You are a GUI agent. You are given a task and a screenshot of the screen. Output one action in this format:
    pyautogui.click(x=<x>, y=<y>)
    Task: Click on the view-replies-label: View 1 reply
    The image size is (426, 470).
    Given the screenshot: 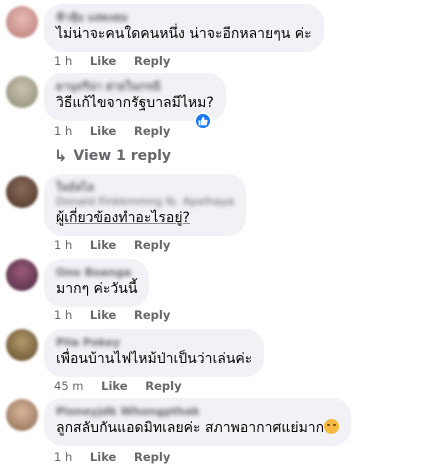 What is the action you would take?
    pyautogui.click(x=122, y=155)
    